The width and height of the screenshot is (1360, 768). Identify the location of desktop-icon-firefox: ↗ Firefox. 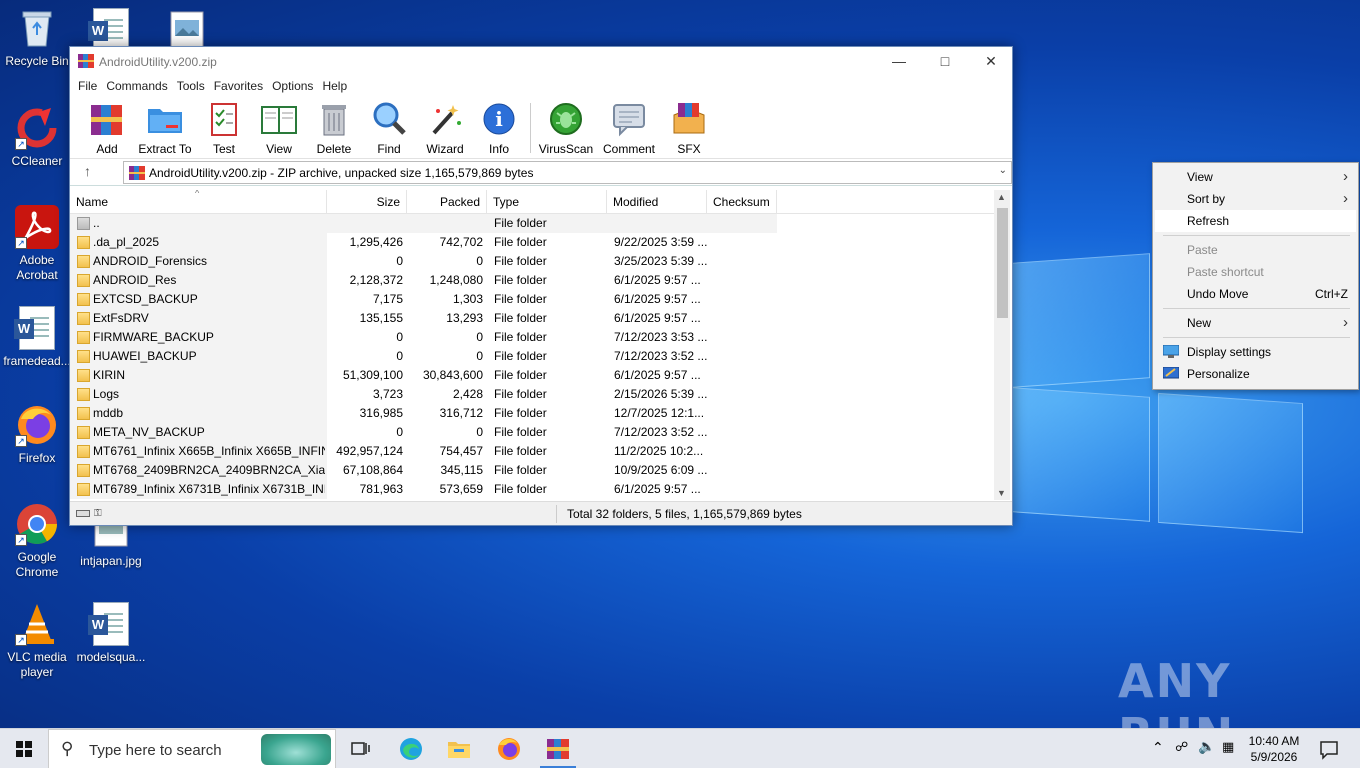
(37, 434).